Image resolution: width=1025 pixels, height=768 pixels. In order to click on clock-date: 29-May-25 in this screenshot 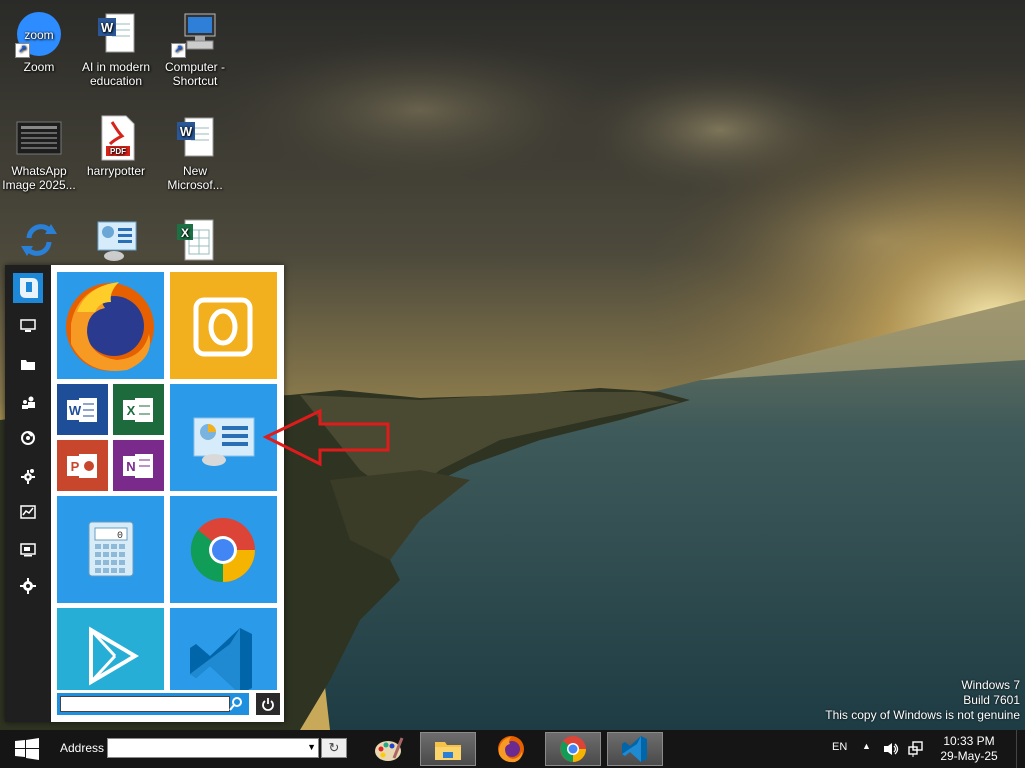, I will do `click(969, 756)`.